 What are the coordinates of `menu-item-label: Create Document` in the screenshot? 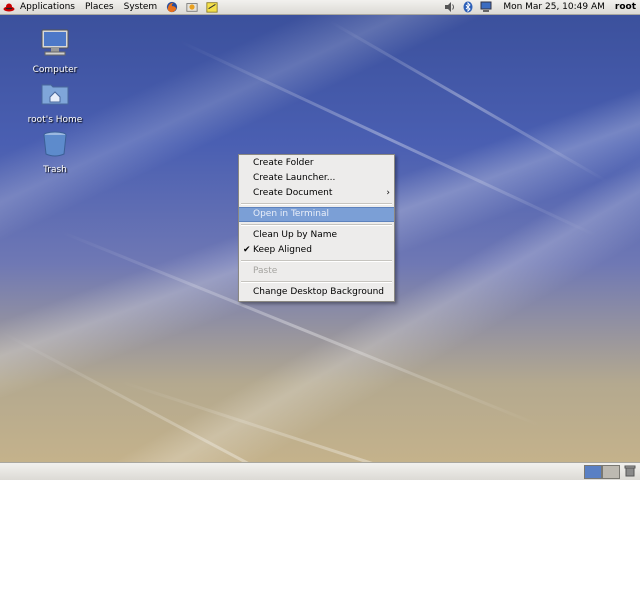 It's located at (293, 193).